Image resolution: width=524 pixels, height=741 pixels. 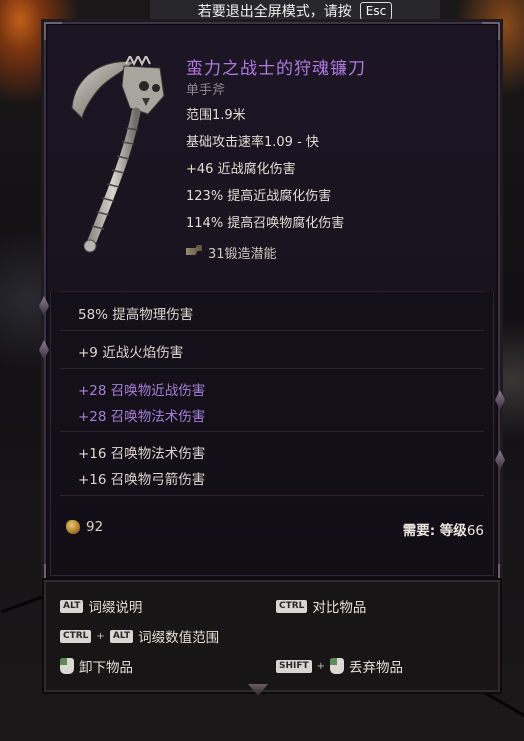 What do you see at coordinates (216, 115) in the screenshot?
I see `item-stat-range: 范围1.9米` at bounding box center [216, 115].